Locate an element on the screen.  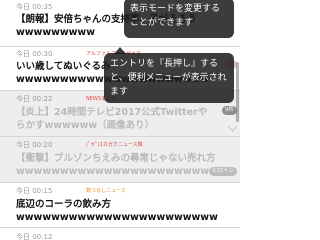
entry-source: (ﾟ∀ﾟ)1カガクニュース隊 is located at coordinates (114, 145).